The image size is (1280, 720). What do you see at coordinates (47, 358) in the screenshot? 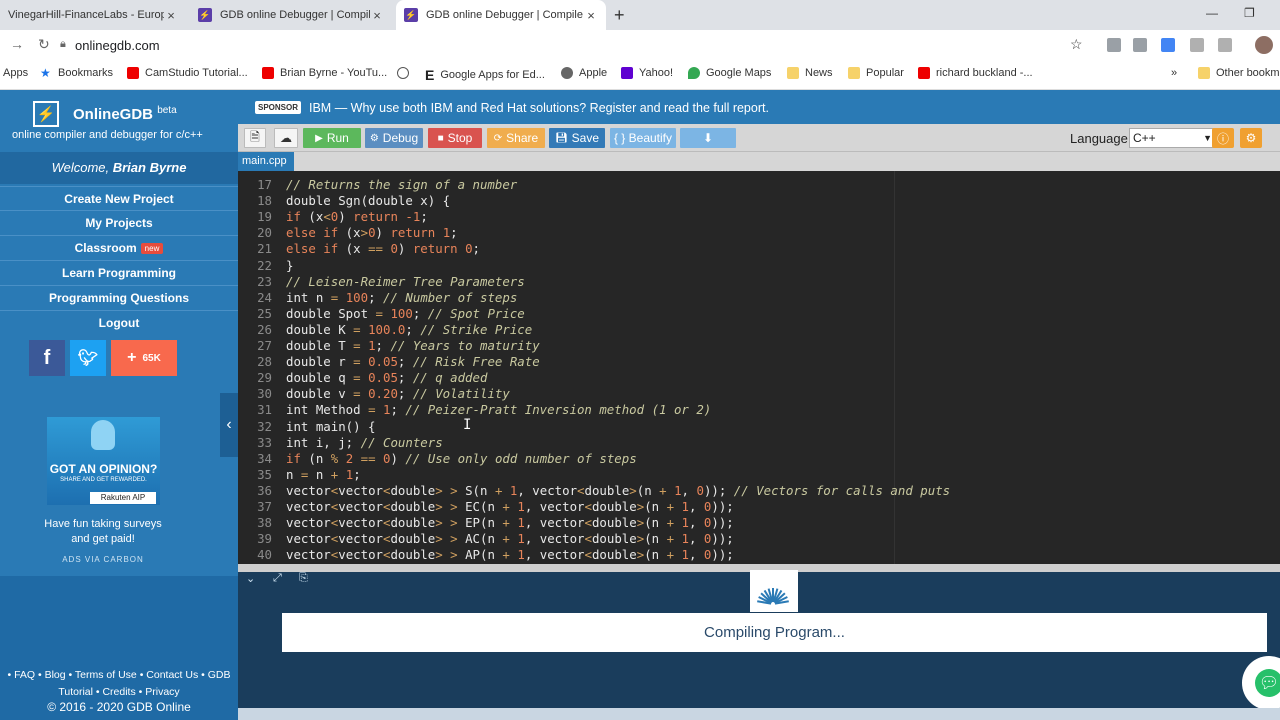
I see `facebook-icon: f` at bounding box center [47, 358].